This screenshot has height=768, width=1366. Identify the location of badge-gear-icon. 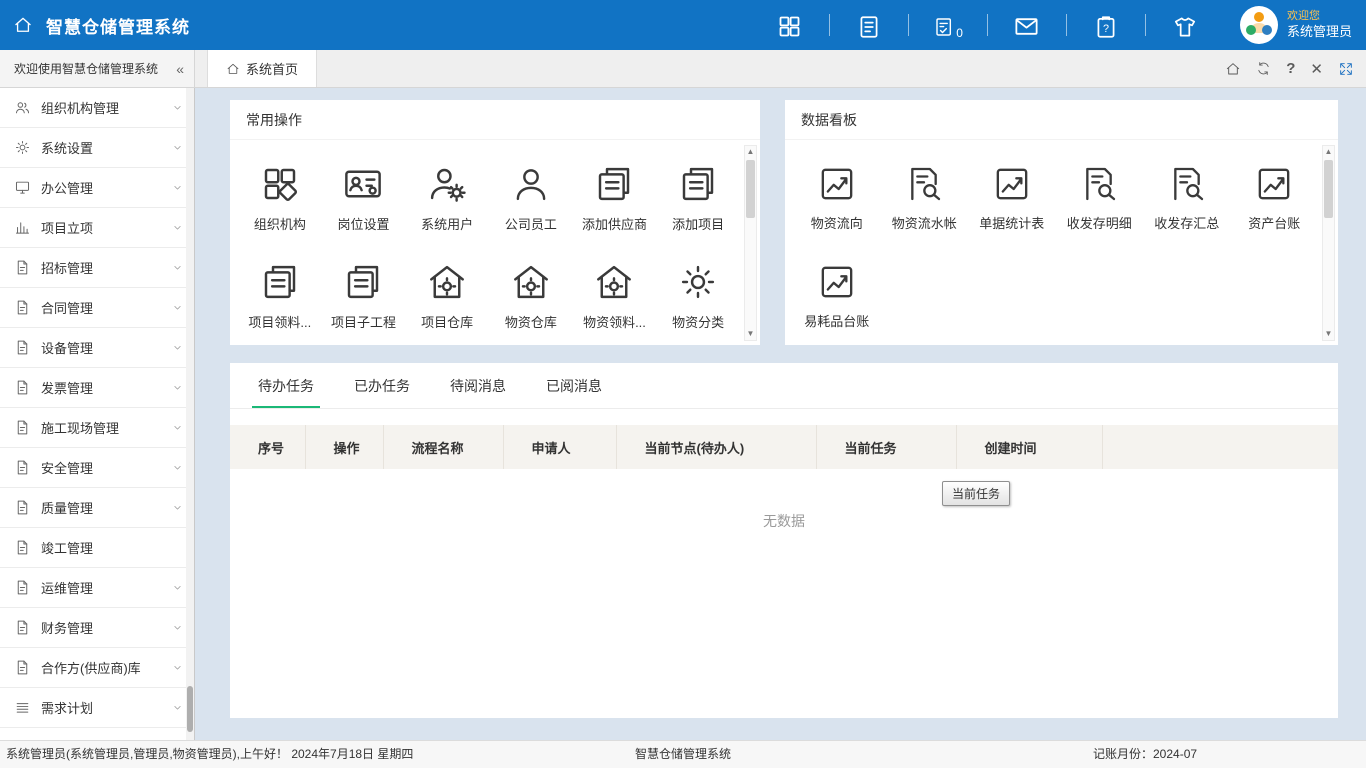
(363, 184).